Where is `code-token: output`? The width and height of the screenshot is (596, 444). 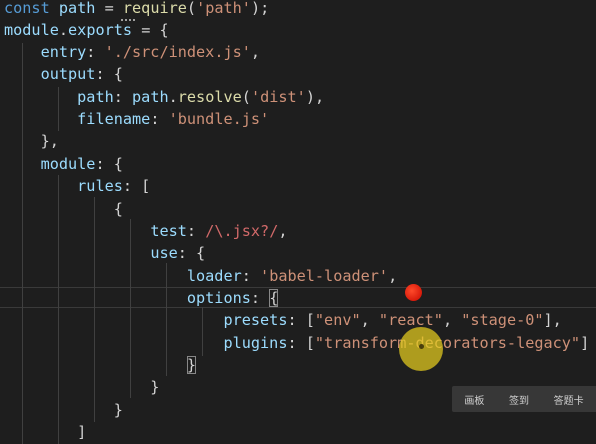 code-token: output is located at coordinates (68, 74).